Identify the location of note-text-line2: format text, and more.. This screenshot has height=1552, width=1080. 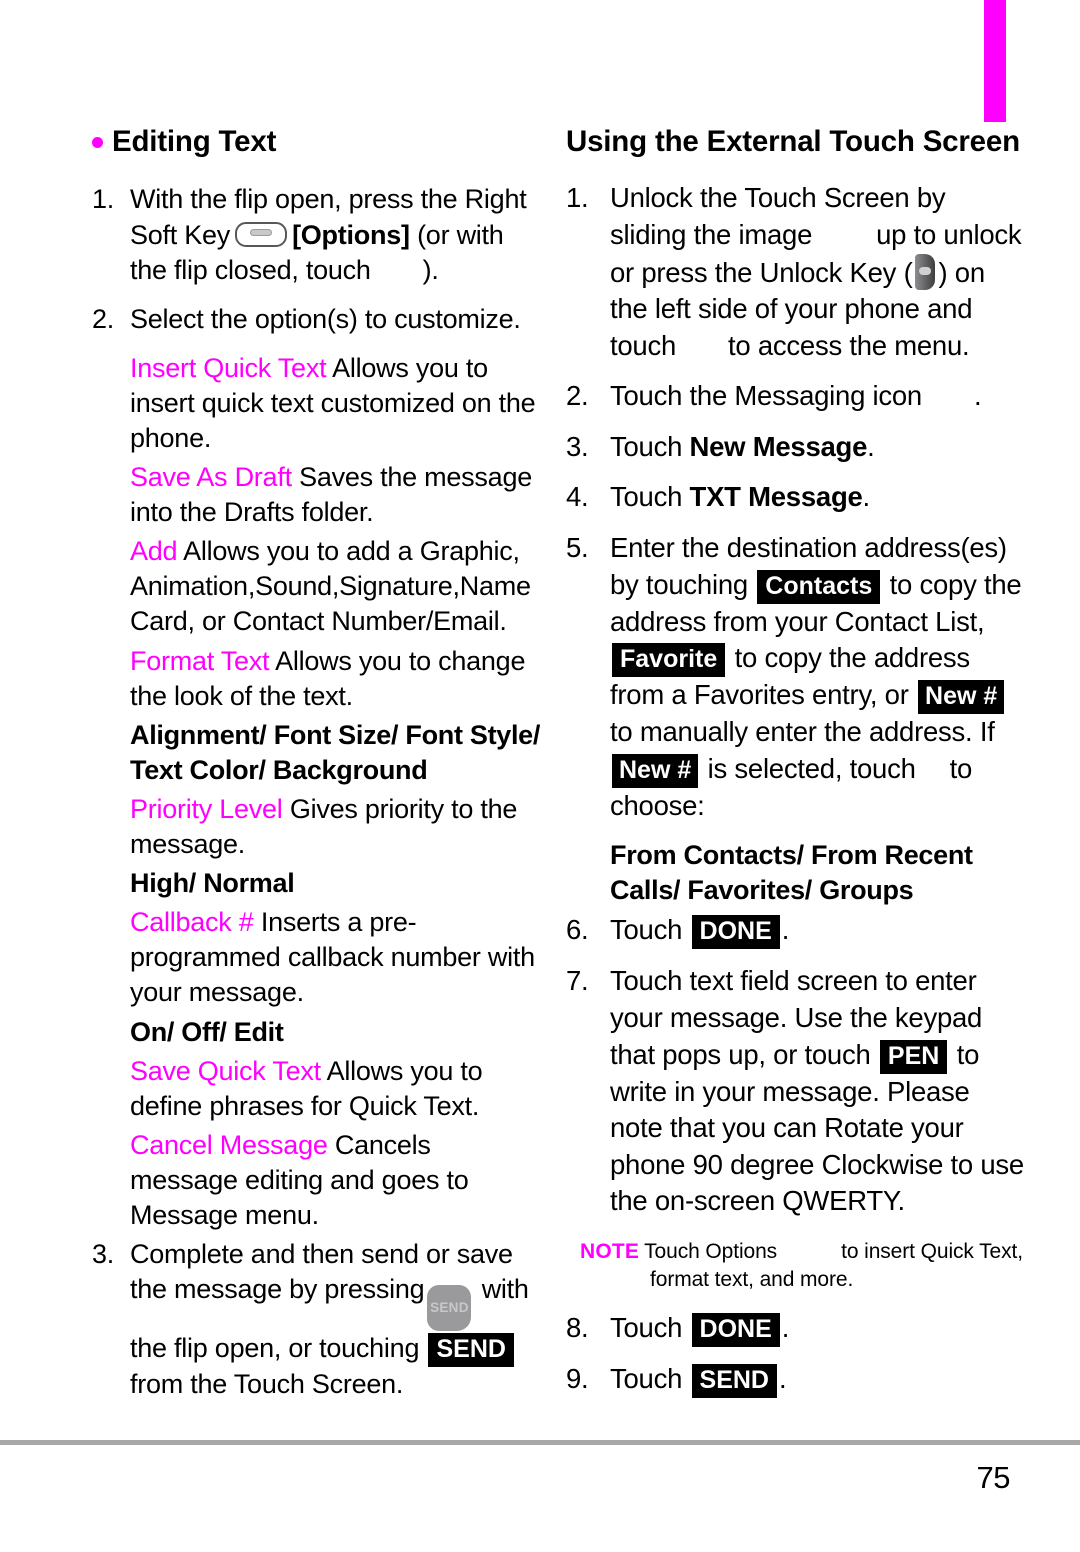
(752, 1280).